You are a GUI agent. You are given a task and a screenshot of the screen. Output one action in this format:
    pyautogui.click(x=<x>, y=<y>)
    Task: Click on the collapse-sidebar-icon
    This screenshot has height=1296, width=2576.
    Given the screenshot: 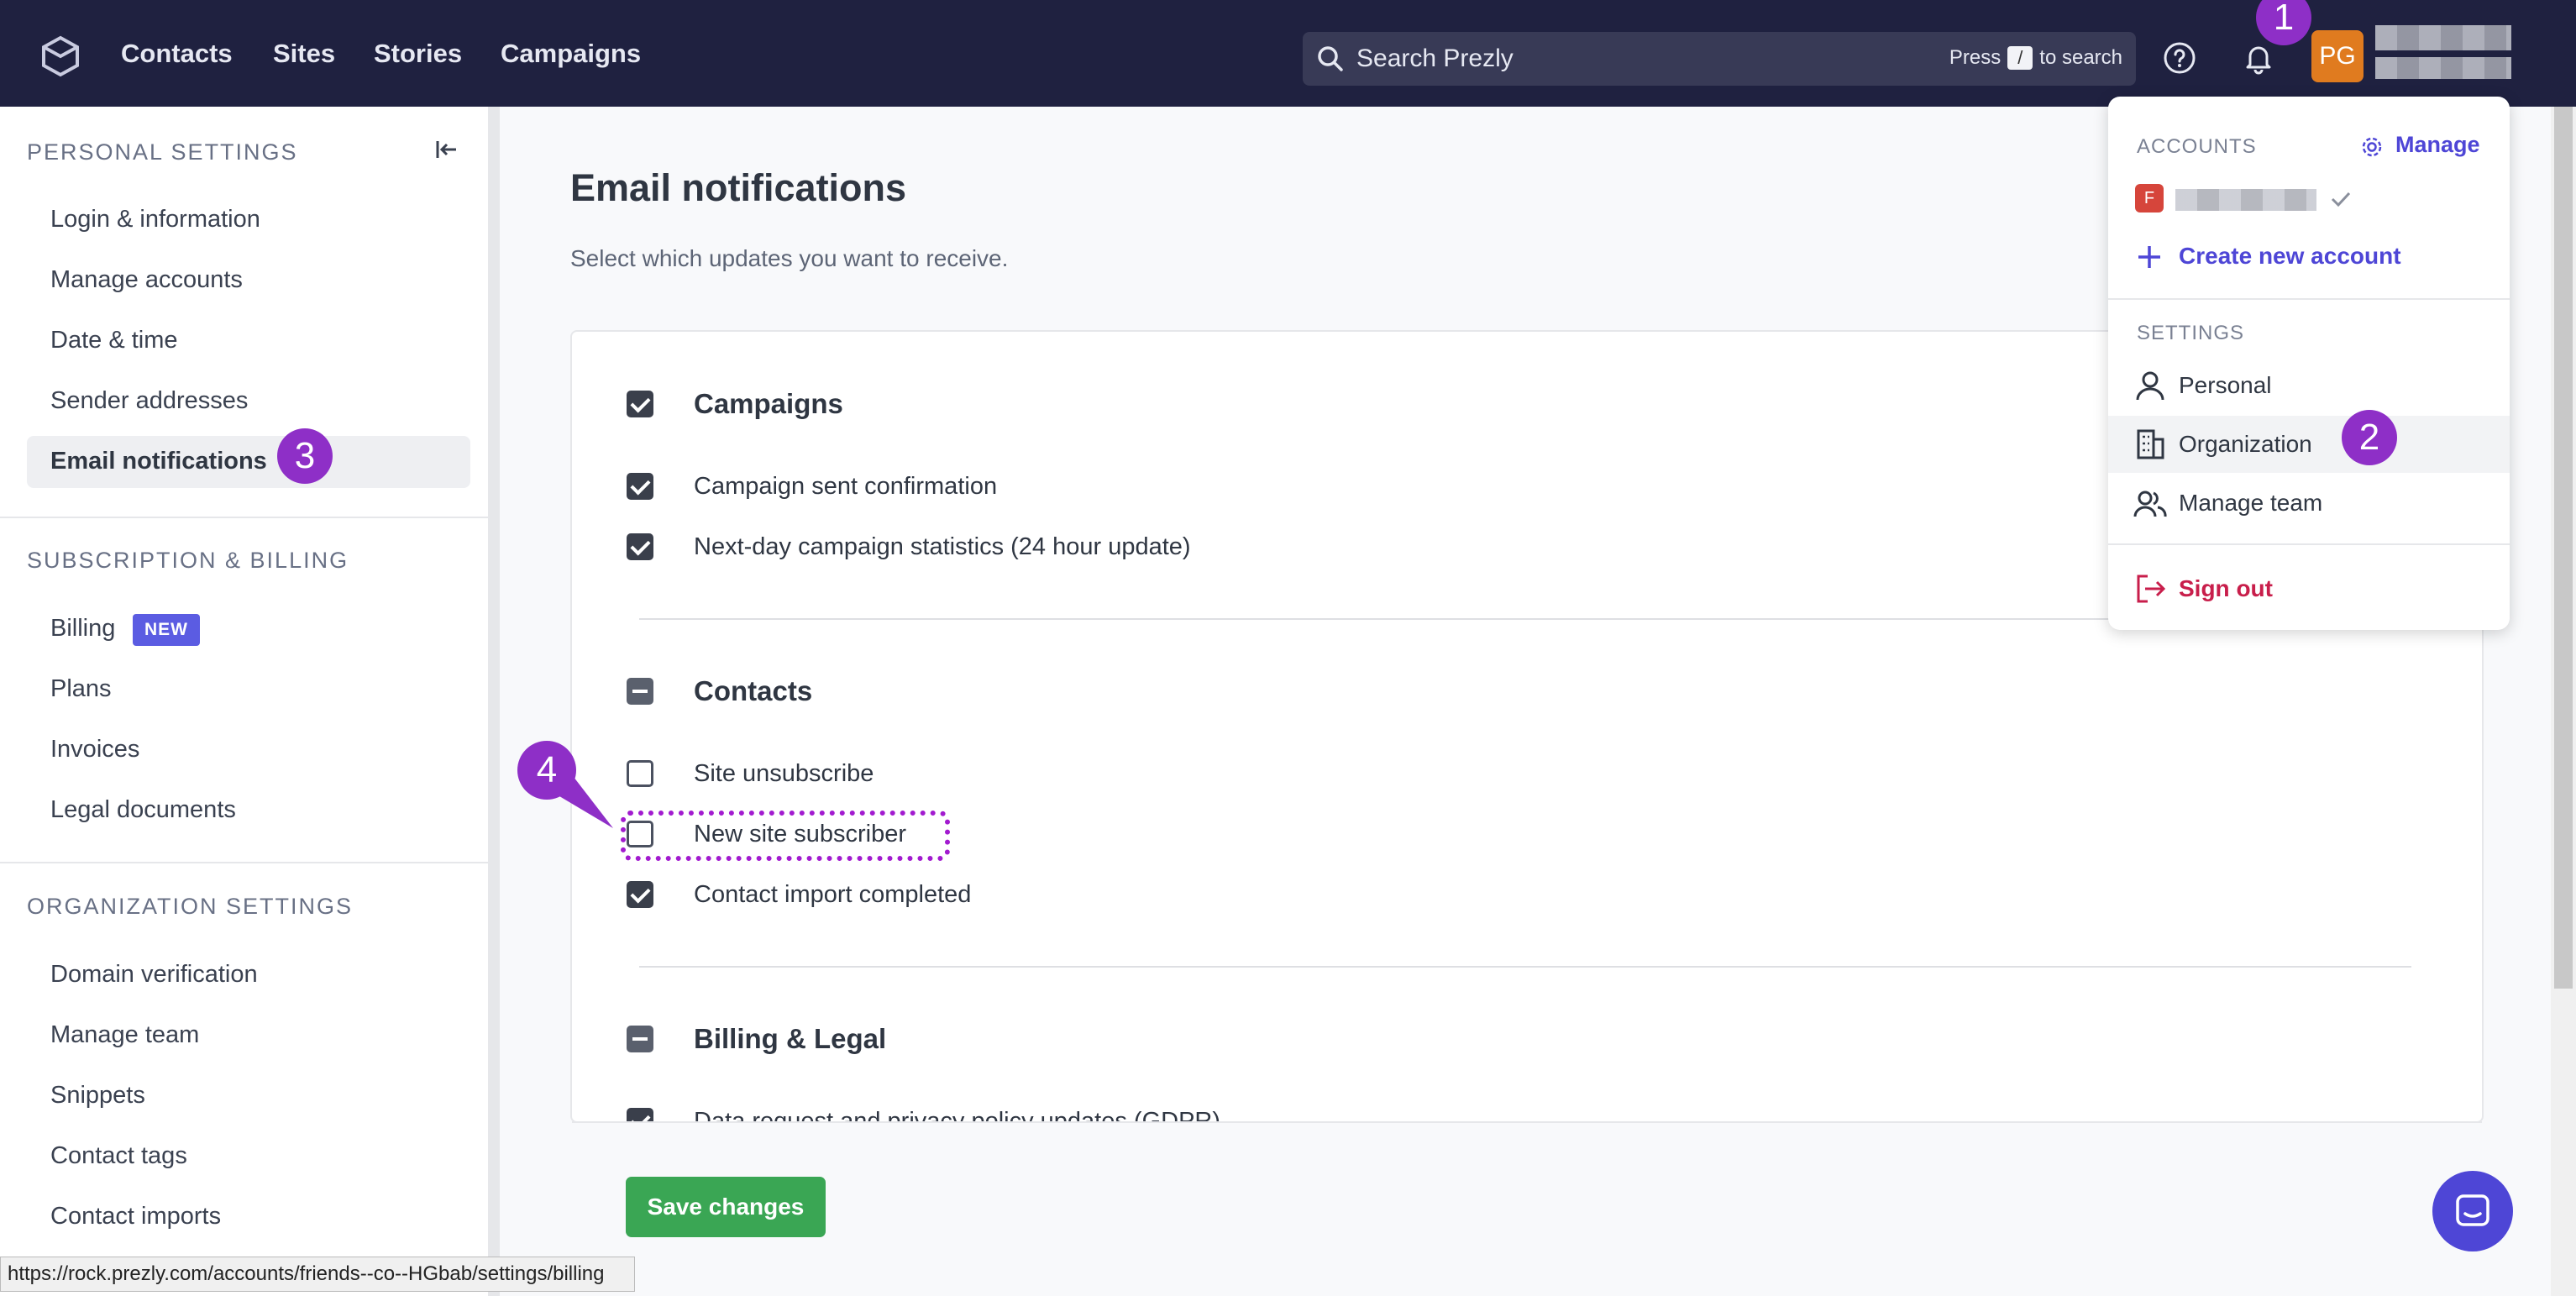 What is the action you would take?
    pyautogui.click(x=446, y=150)
    